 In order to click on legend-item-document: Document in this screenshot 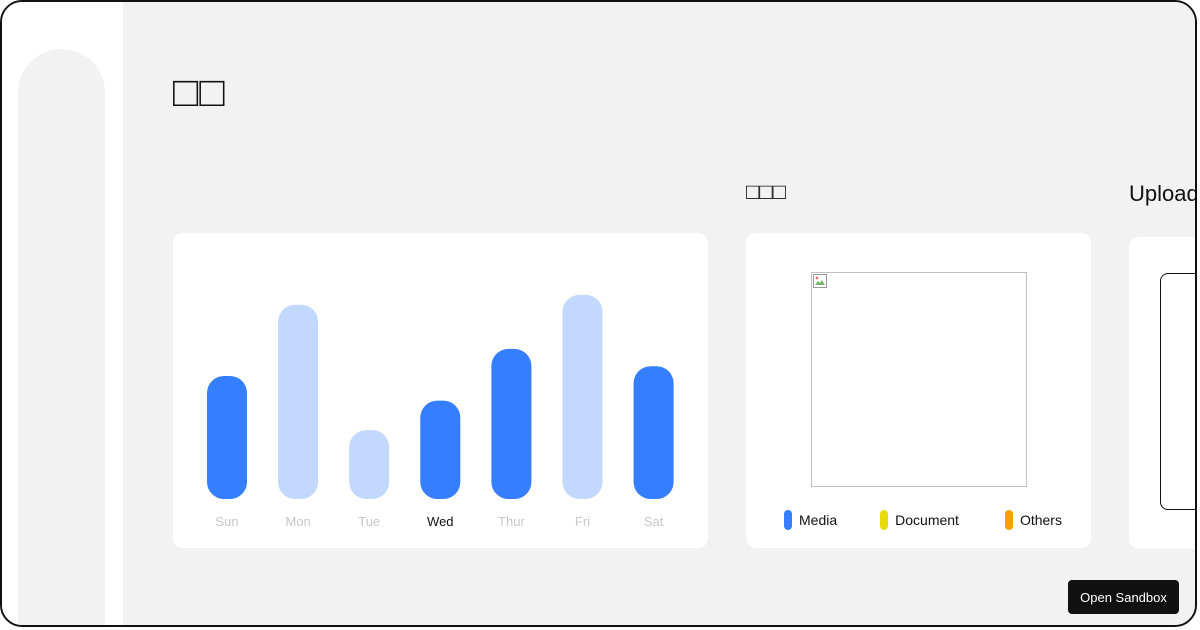, I will do `click(919, 520)`.